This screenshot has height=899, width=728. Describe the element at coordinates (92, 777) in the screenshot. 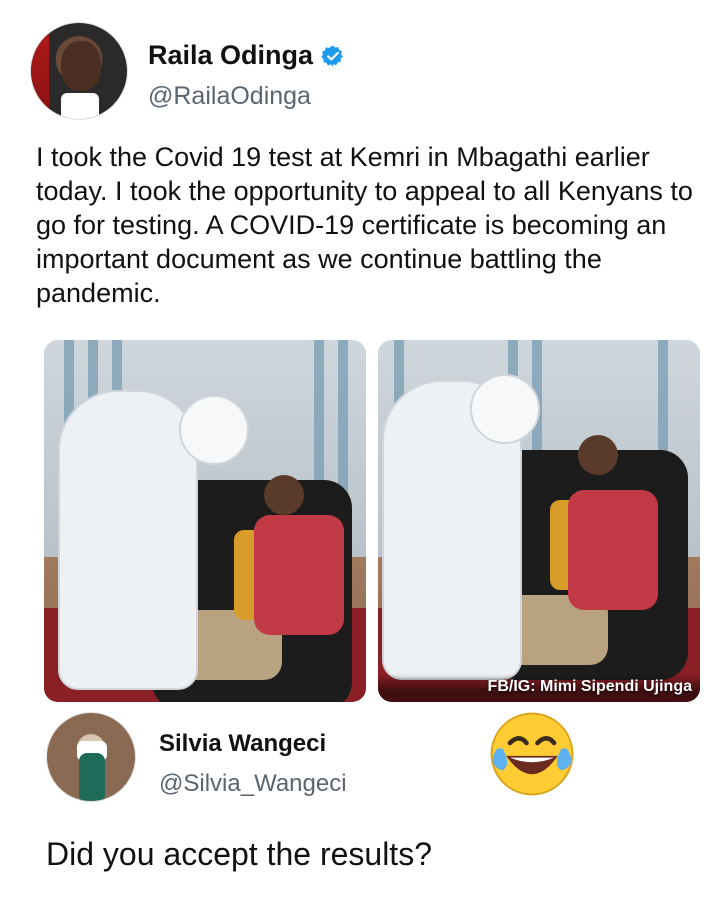

I see `reply-avatar-dress` at that location.